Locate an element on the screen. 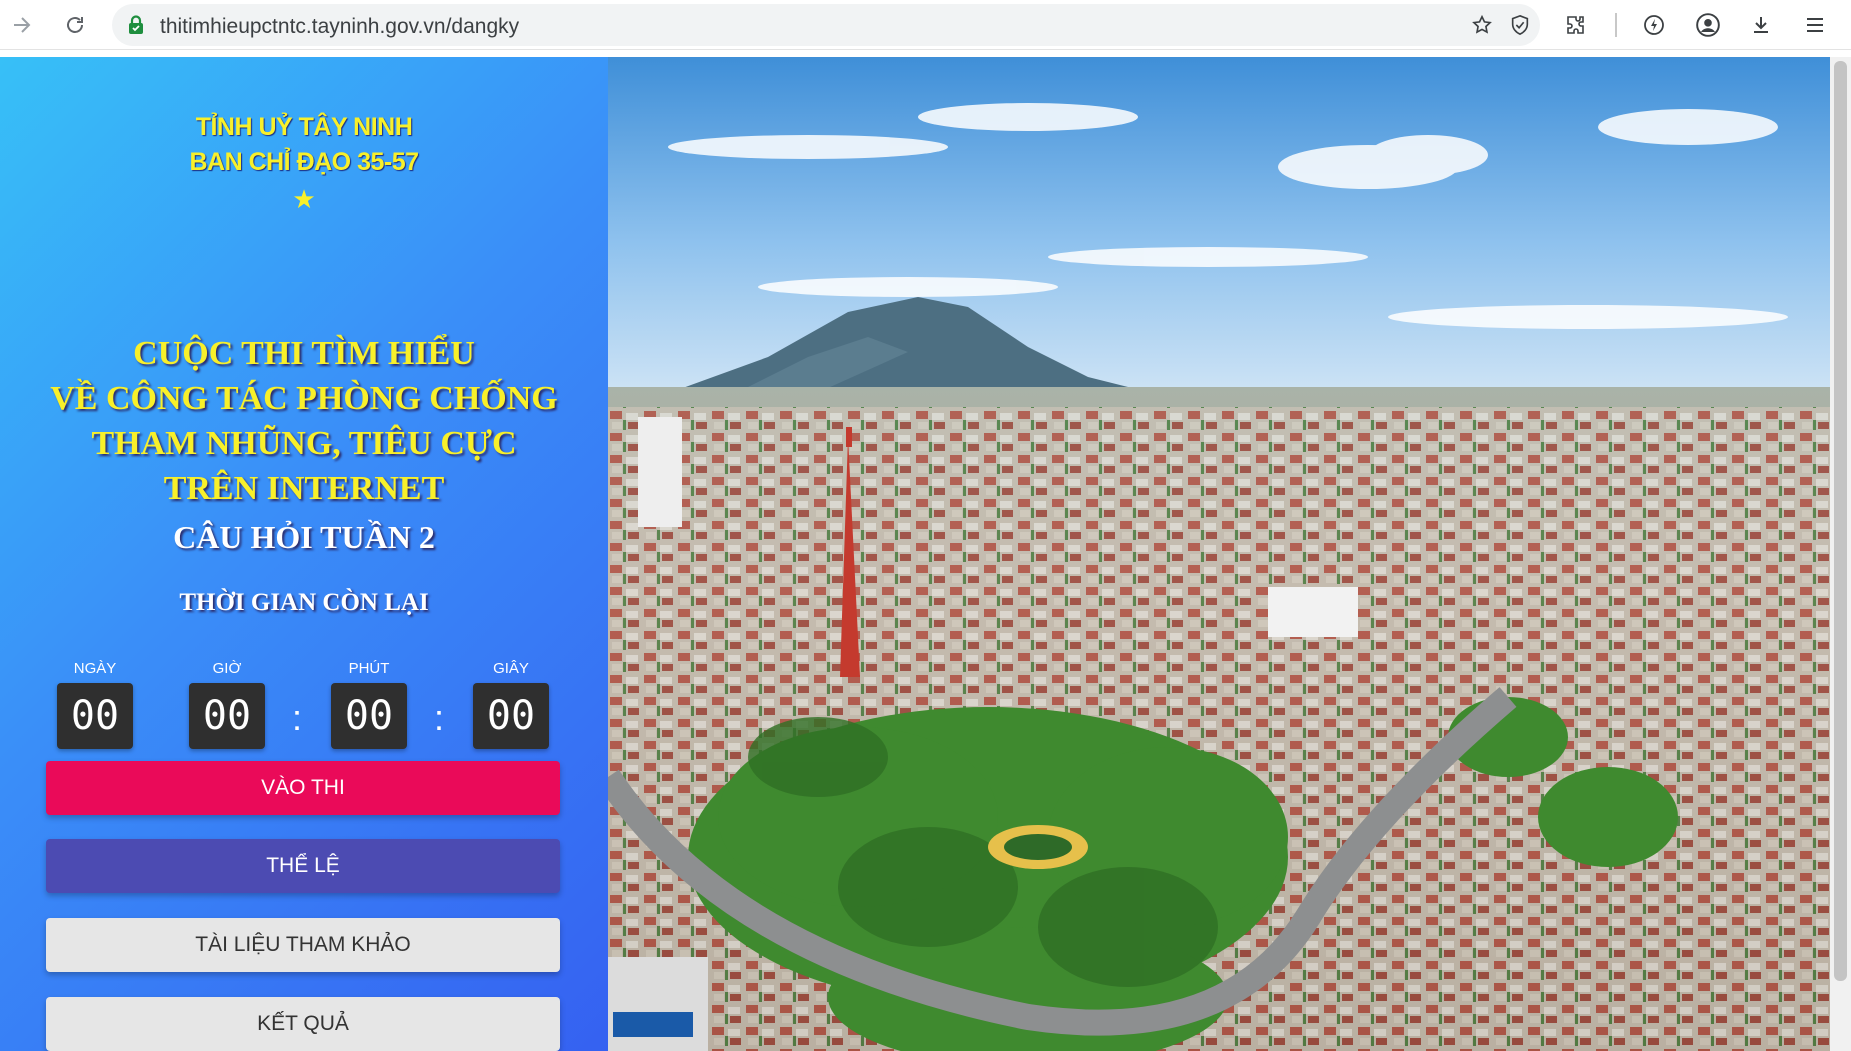 The height and width of the screenshot is (1051, 1851). contest-title-line-4: TRÊN INTERNET is located at coordinates (304, 488).